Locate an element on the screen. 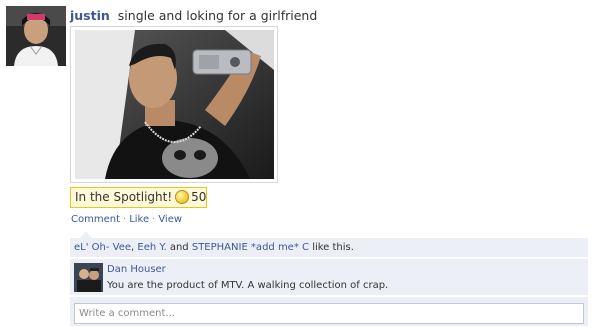 Image resolution: width=598 pixels, height=330 pixels. liker-name: Eeh Y. is located at coordinates (151, 247).